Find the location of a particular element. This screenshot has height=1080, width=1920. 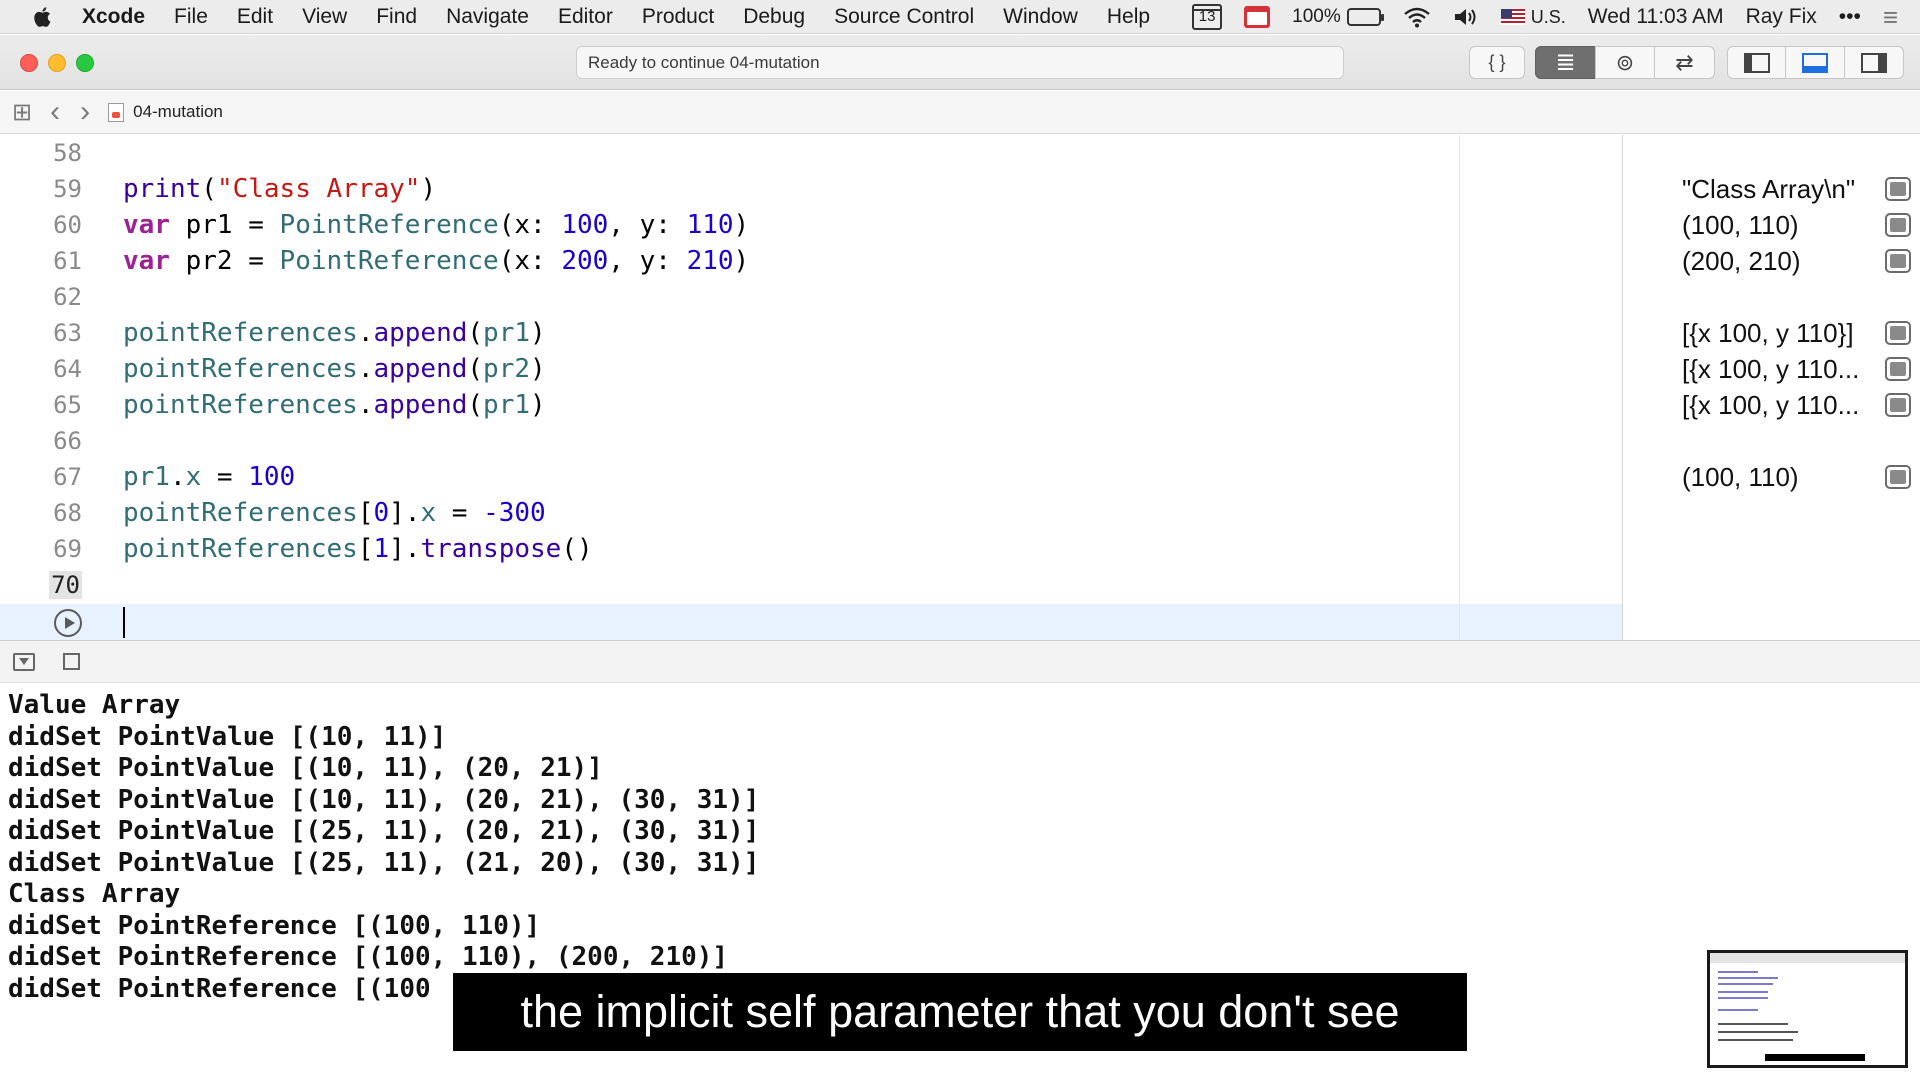

clock: Wed 11:03 AM is located at coordinates (1656, 17).